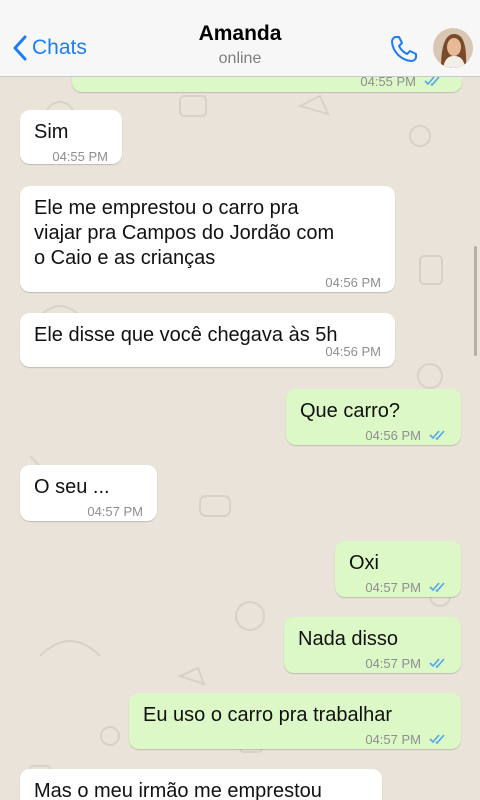 Image resolution: width=480 pixels, height=800 pixels. What do you see at coordinates (475, 301) in the screenshot?
I see `scrollbar` at bounding box center [475, 301].